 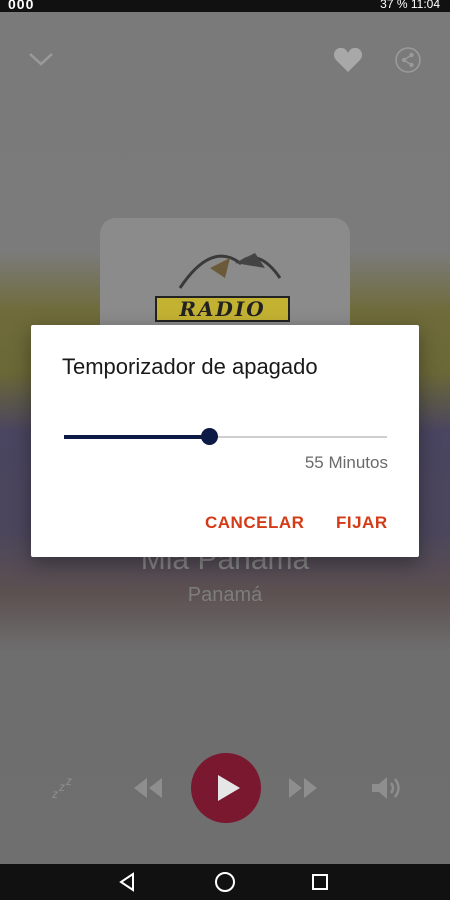 What do you see at coordinates (254, 523) in the screenshot?
I see `cancel-button: CANCELAR` at bounding box center [254, 523].